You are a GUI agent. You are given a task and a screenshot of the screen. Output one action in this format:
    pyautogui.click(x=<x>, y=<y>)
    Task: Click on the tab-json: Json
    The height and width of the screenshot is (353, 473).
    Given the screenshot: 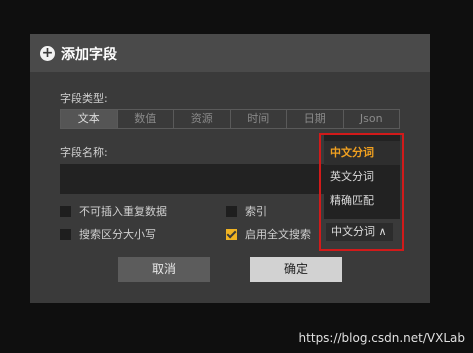 What is the action you would take?
    pyautogui.click(x=372, y=119)
    